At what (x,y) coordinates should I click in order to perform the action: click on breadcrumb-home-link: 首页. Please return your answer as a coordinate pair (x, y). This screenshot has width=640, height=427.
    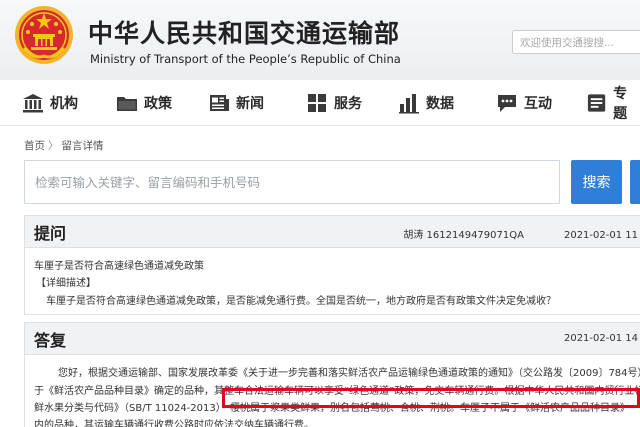
    Looking at the image, I should click on (34, 146).